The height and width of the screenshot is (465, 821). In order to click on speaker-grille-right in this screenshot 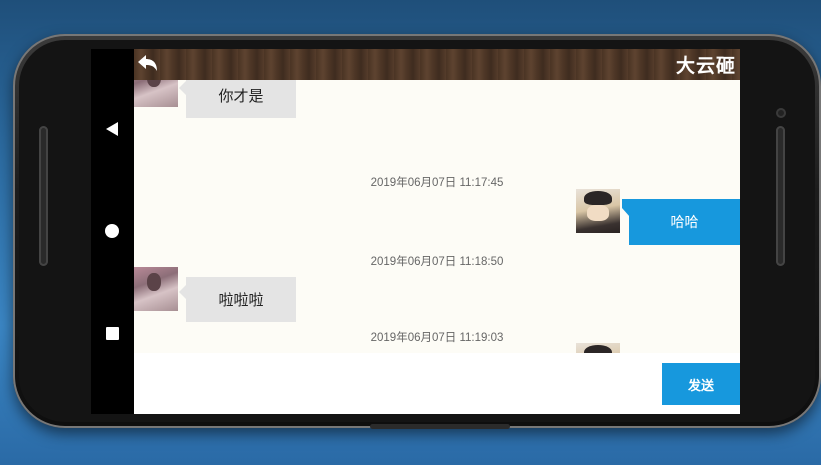, I will do `click(780, 196)`.